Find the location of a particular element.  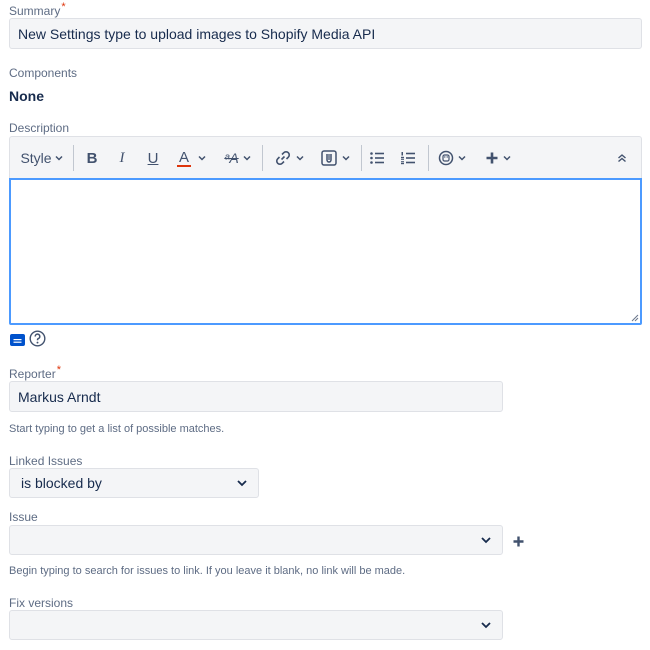

text-color-glyph: A is located at coordinates (183, 157).